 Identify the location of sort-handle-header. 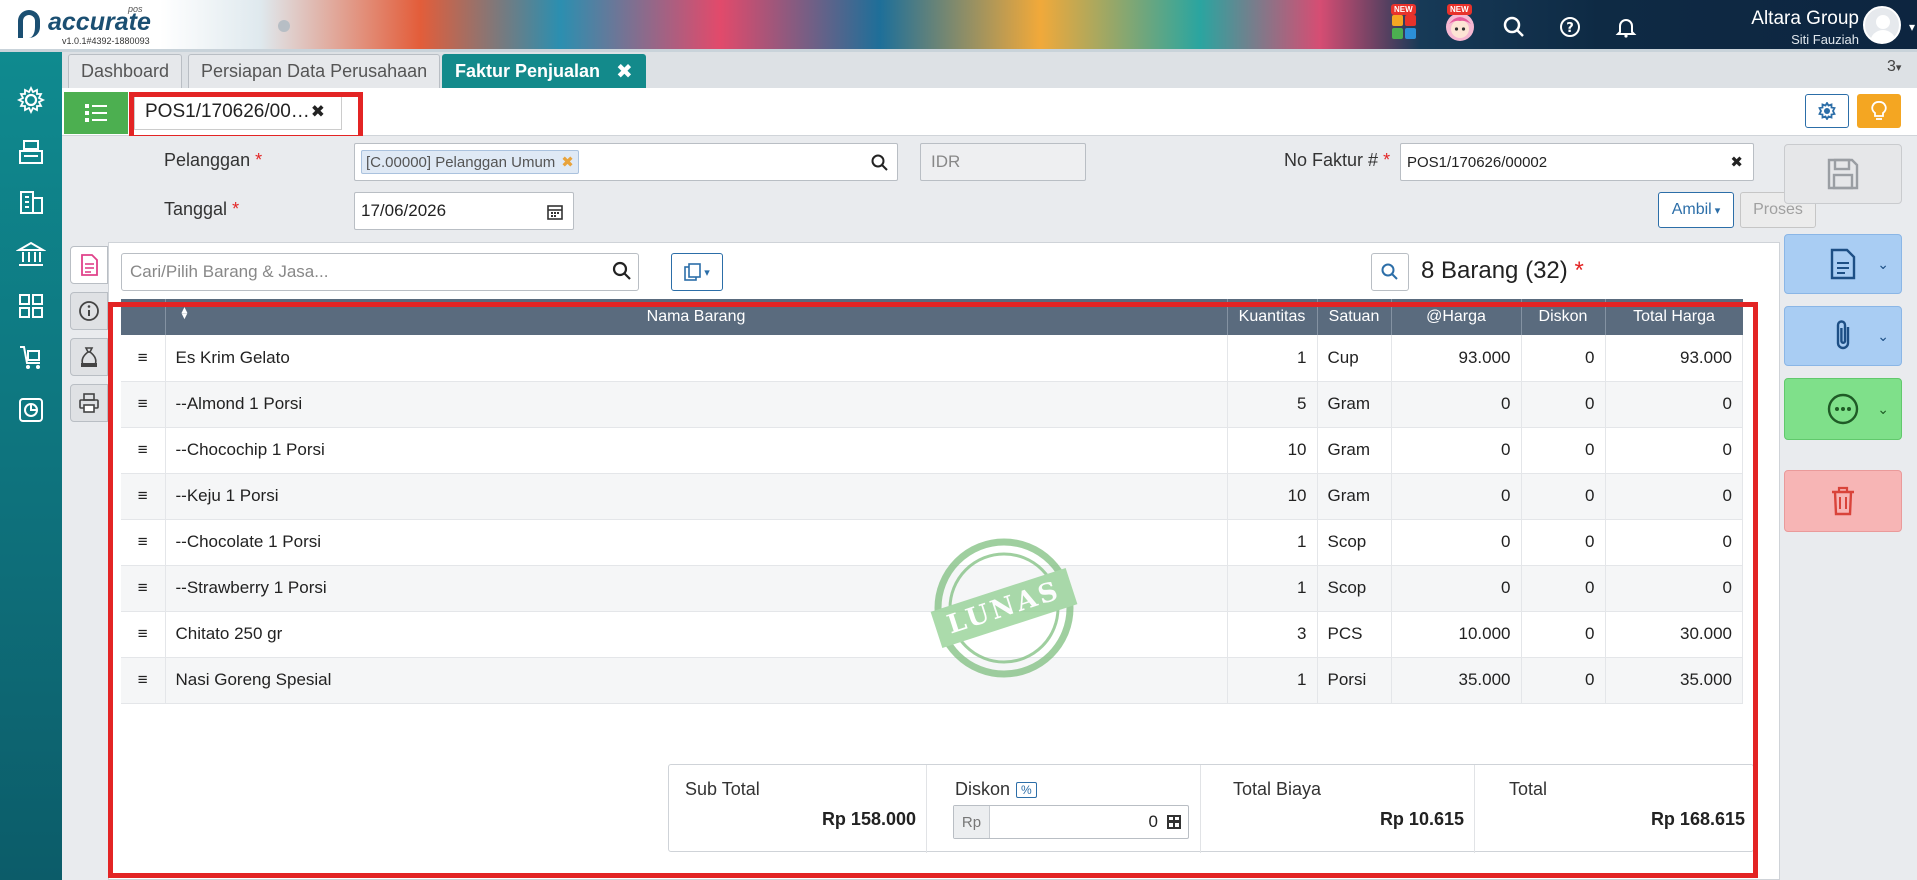
(143, 317).